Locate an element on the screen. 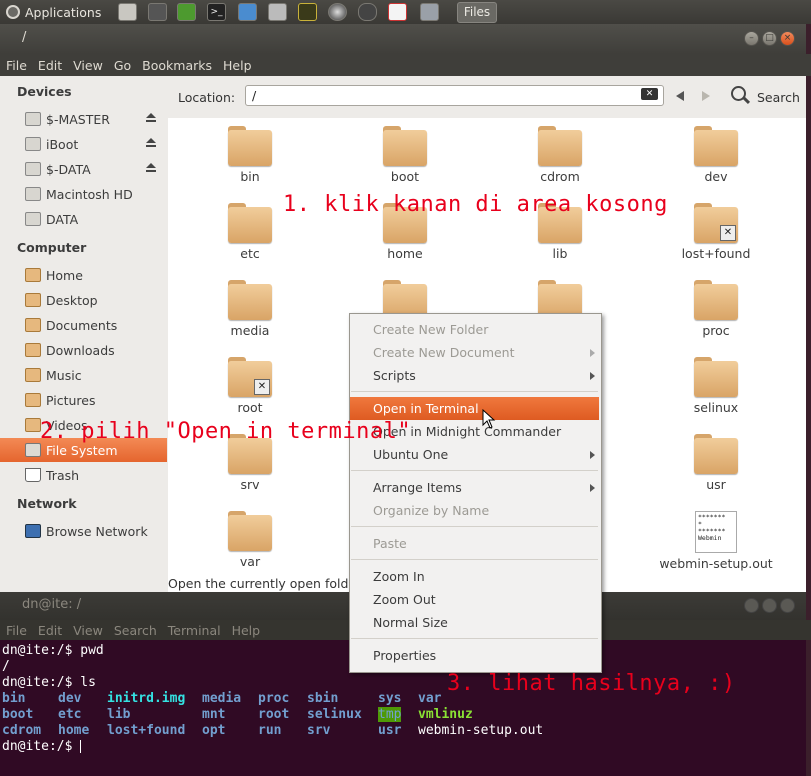  folder-label: var is located at coordinates (250, 561).